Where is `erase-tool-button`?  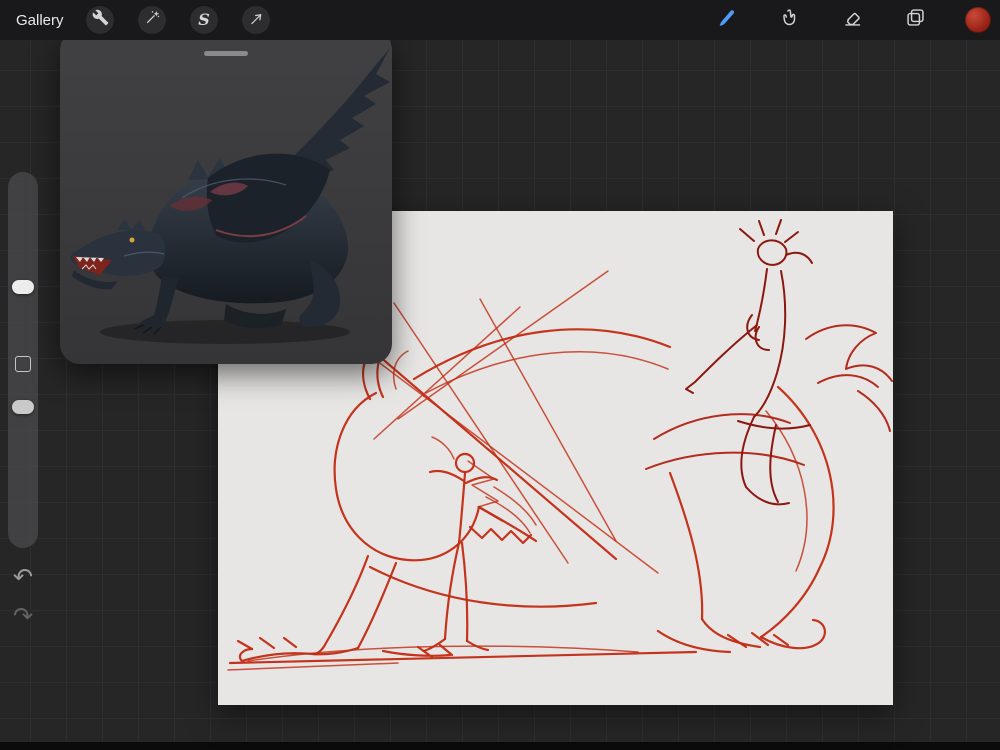
erase-tool-button is located at coordinates (852, 20).